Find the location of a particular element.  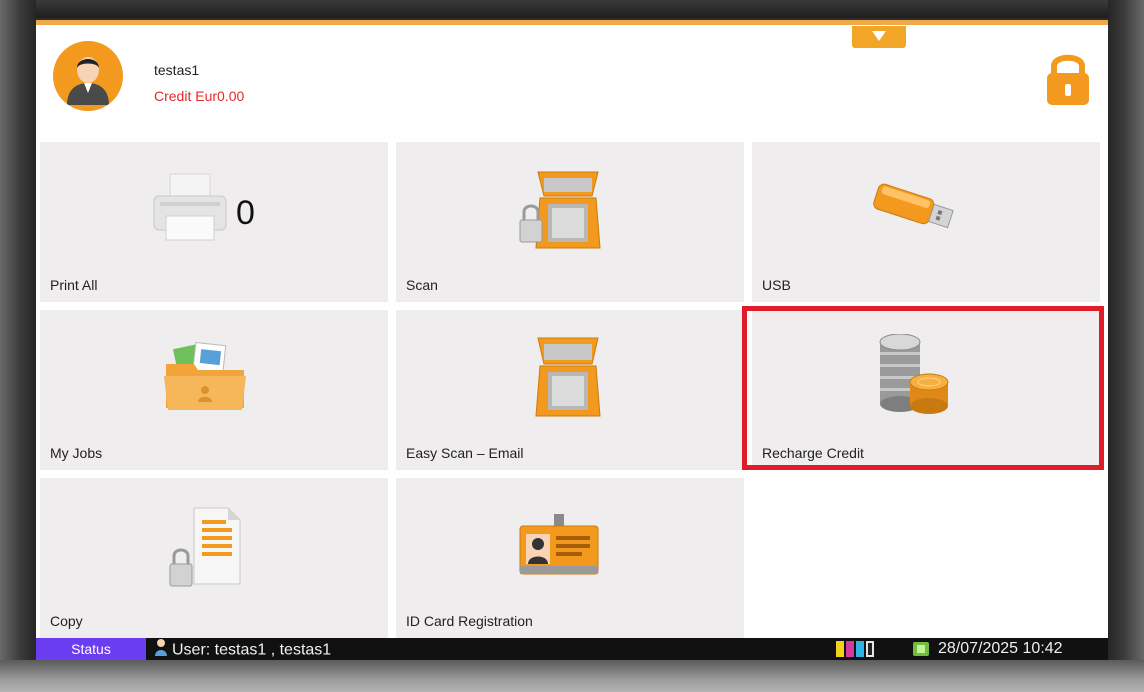

status-user-text: User: testas1 , testas1 is located at coordinates (252, 650).